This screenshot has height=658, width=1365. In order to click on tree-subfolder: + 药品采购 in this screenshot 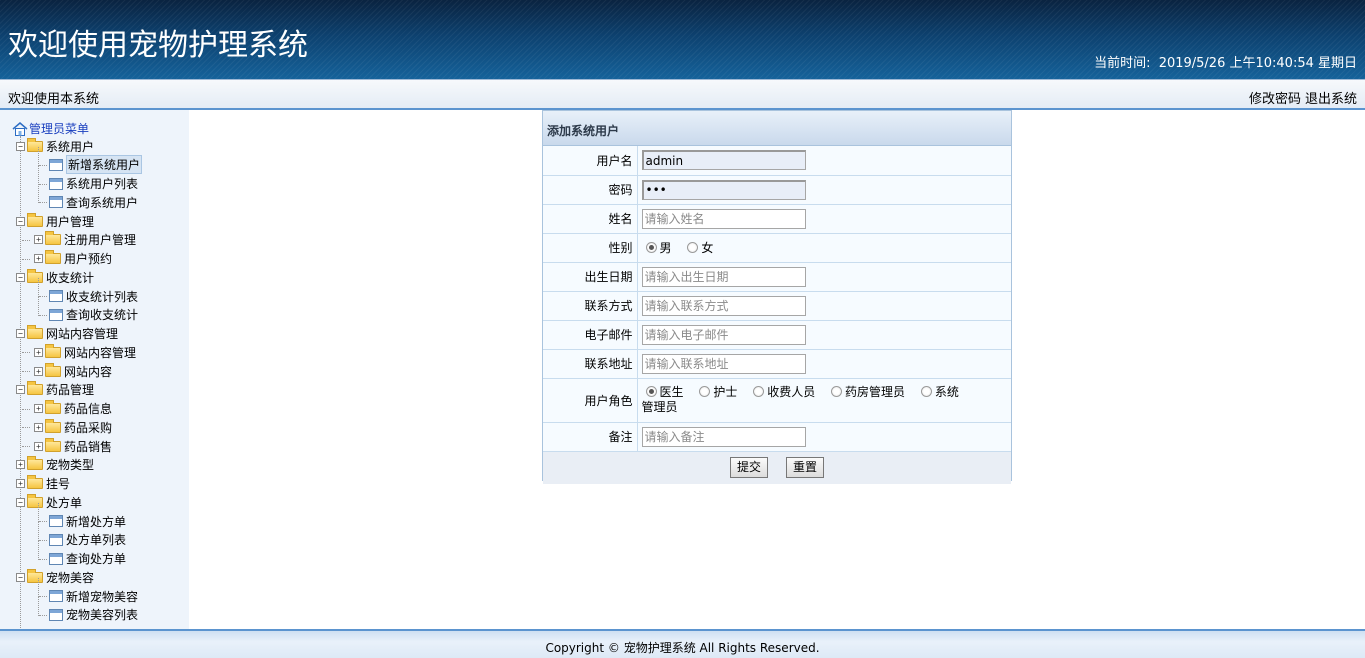, I will do `click(67, 427)`.